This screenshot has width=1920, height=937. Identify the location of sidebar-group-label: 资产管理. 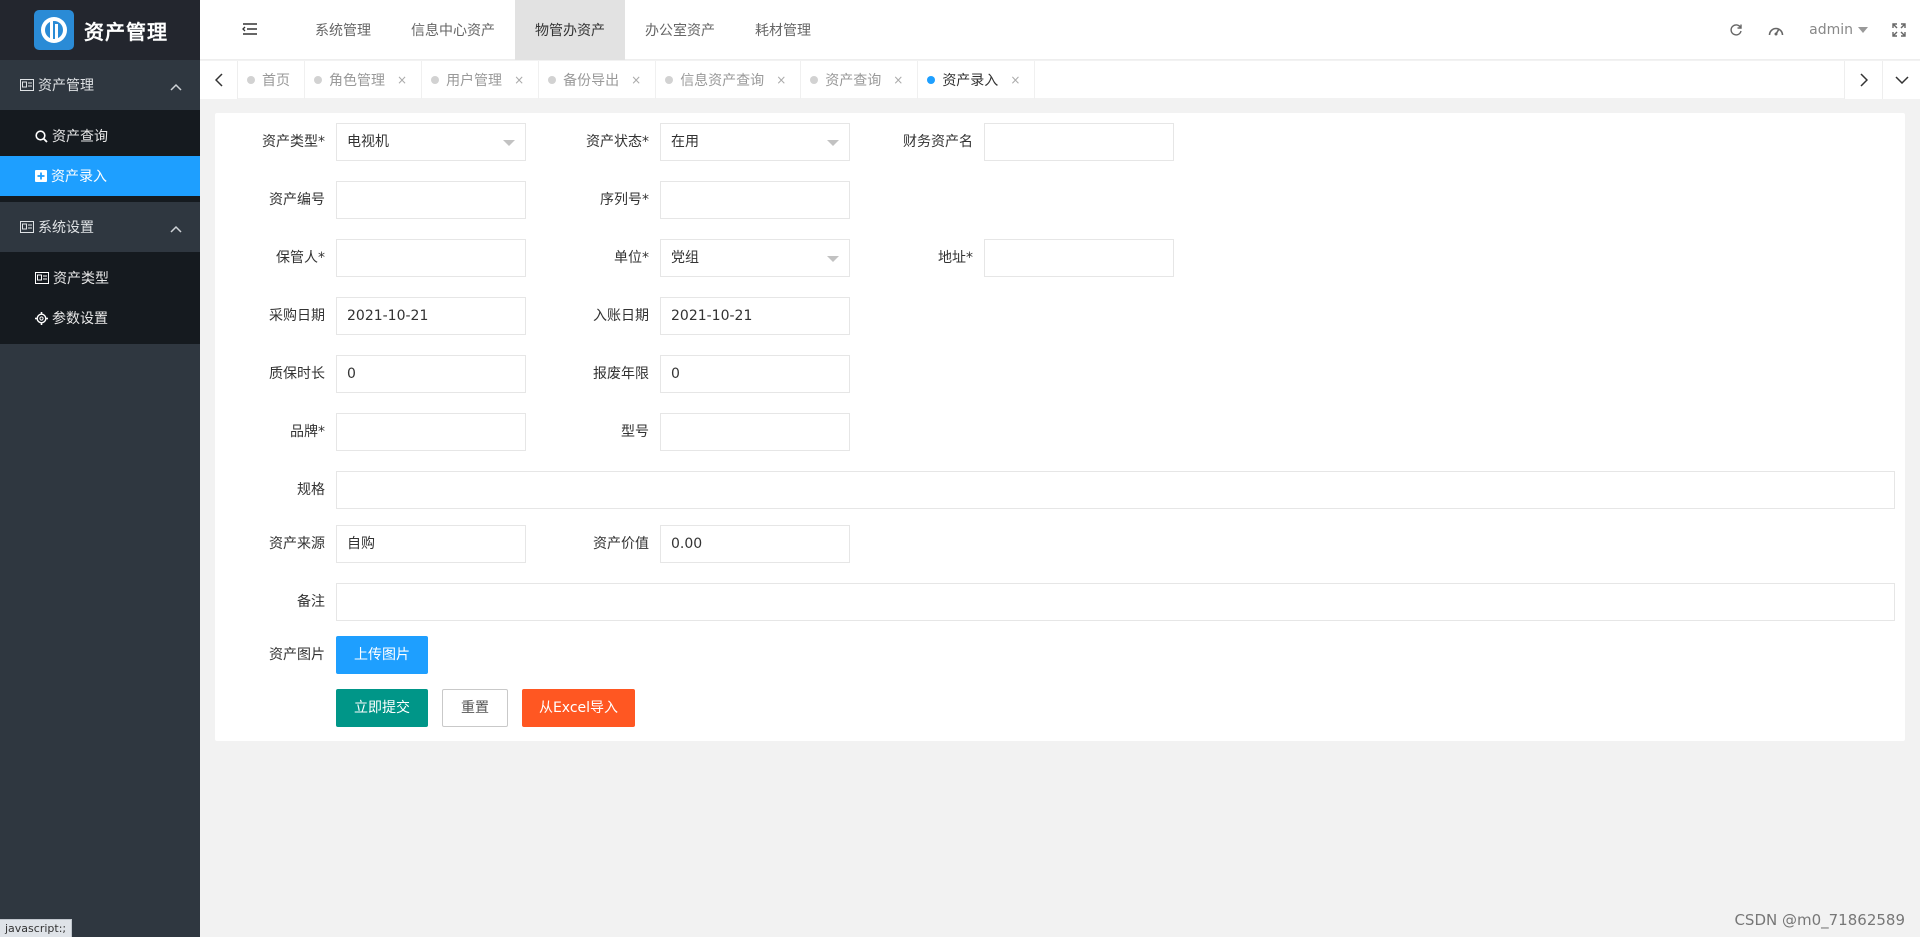
(66, 86).